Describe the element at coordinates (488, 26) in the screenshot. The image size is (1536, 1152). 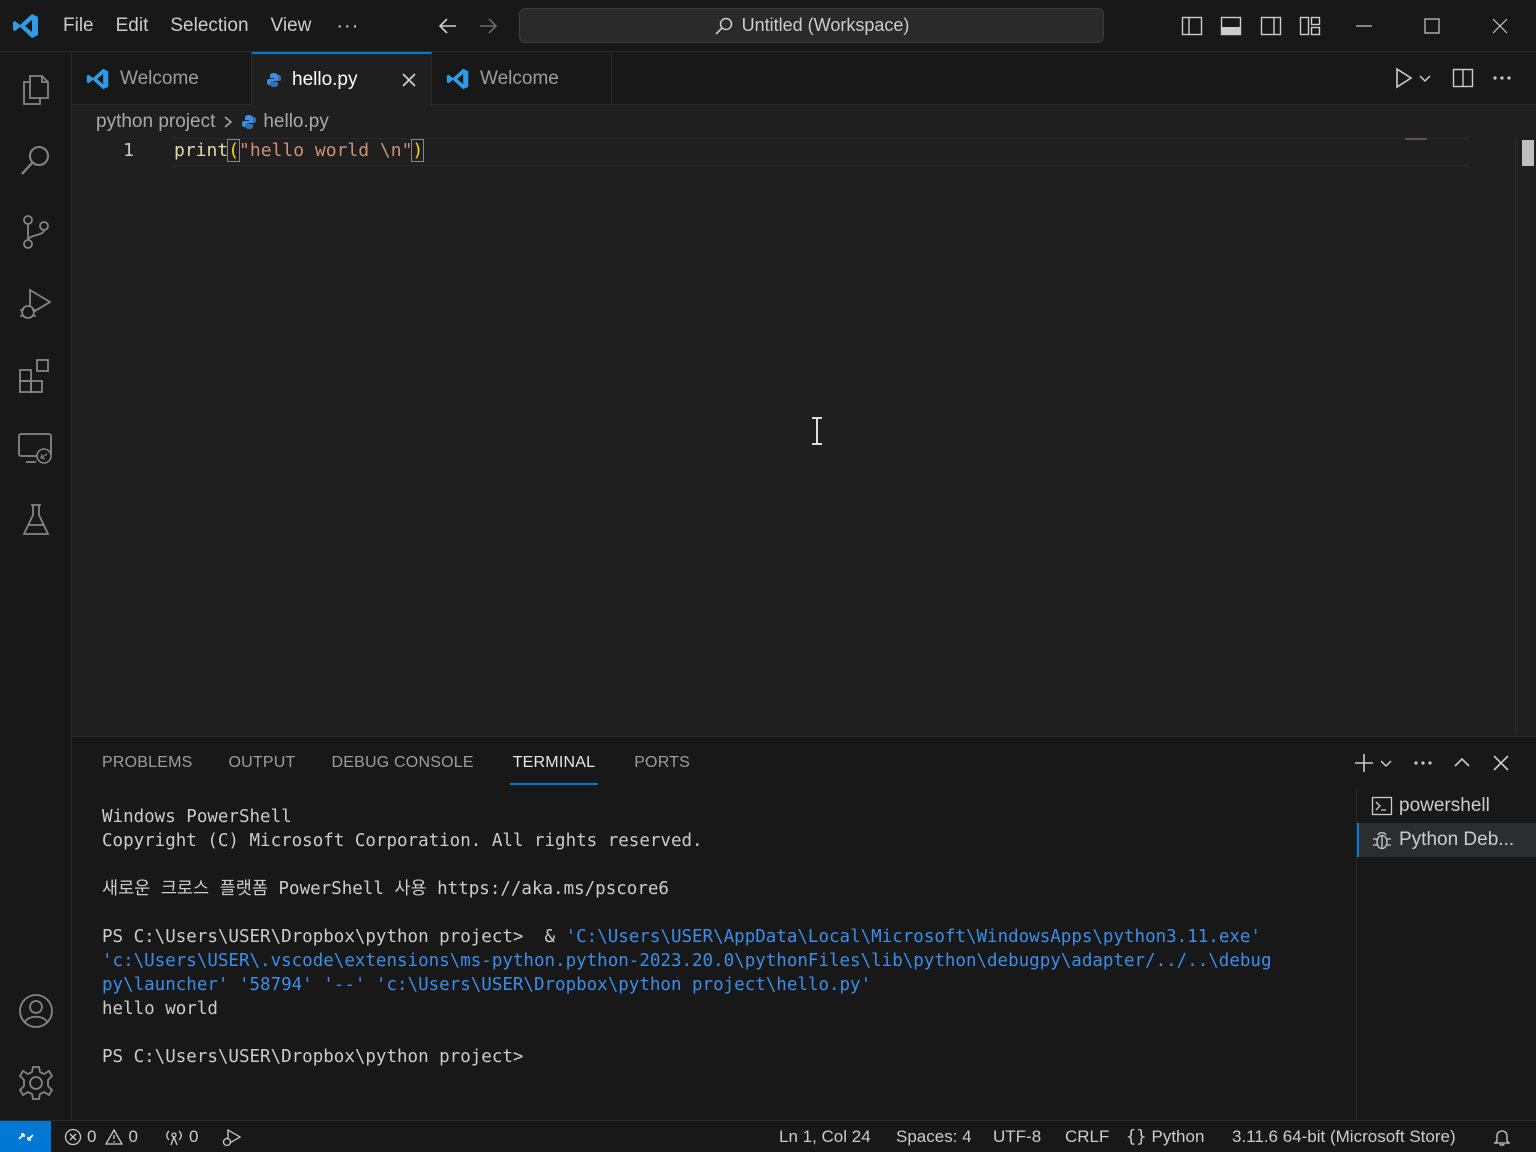
I see `forward-arrow-icon` at that location.